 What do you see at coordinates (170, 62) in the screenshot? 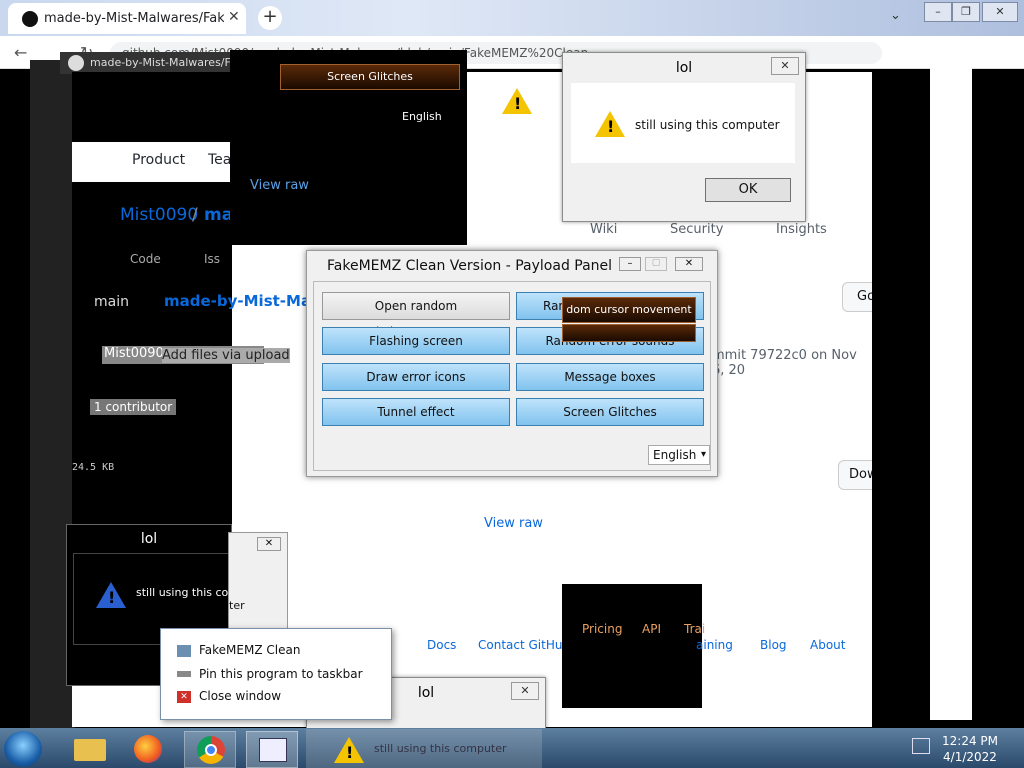
I see `glitch-tab-title: made-by-Mist-Malwares/Fake` at bounding box center [170, 62].